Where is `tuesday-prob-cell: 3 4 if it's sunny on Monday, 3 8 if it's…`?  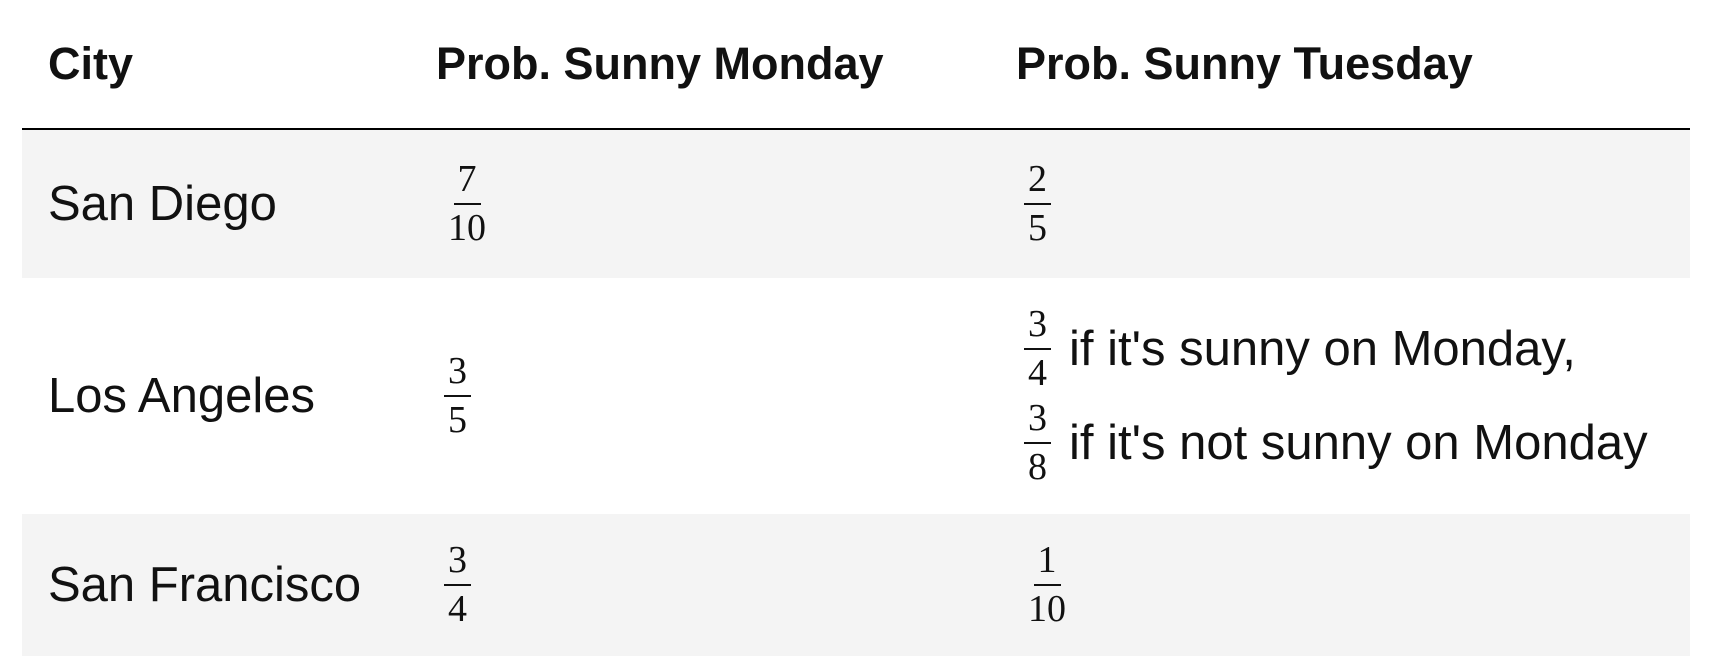 tuesday-prob-cell: 3 4 if it's sunny on Monday, 3 8 if it's… is located at coordinates (1340, 396).